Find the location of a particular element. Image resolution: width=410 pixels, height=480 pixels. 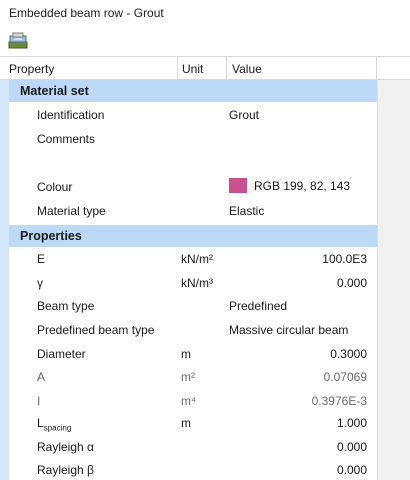

row-A: A m² 0.07069 is located at coordinates (202, 377).